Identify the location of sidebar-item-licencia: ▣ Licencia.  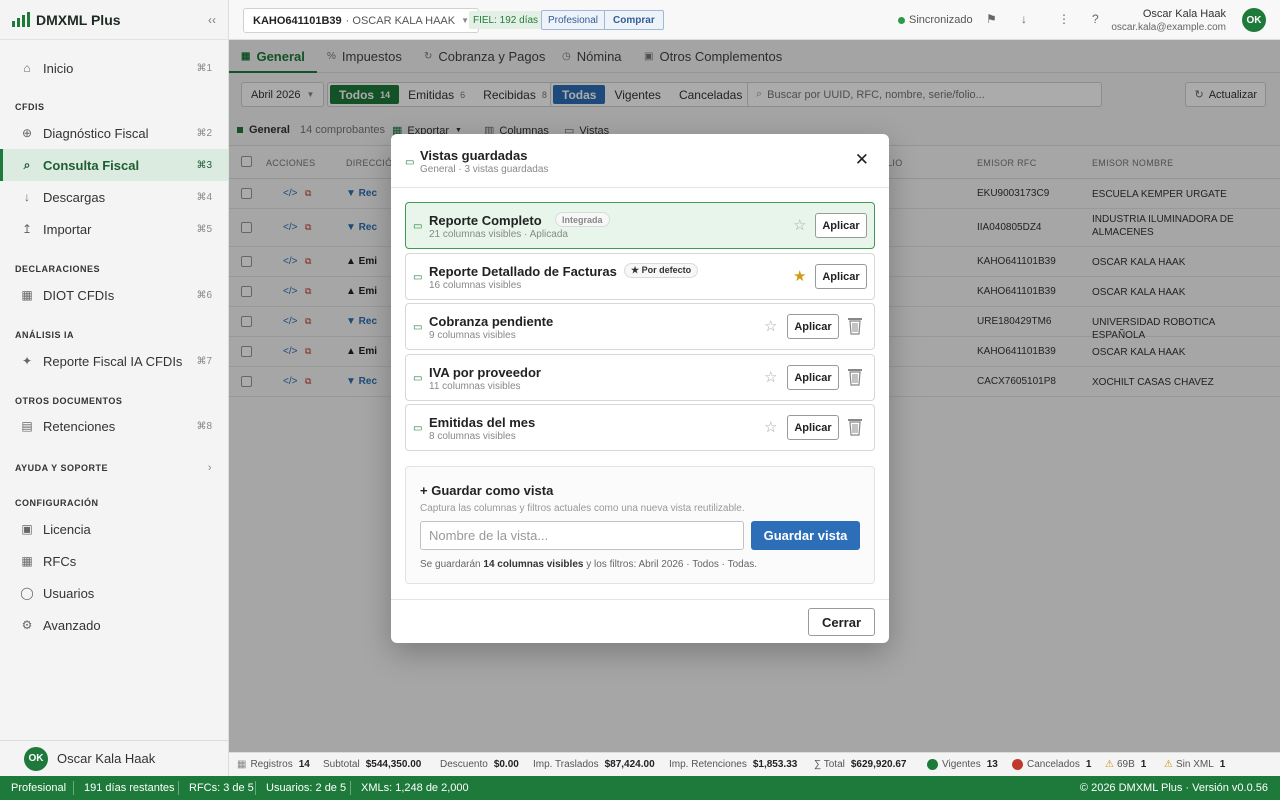
(114, 529).